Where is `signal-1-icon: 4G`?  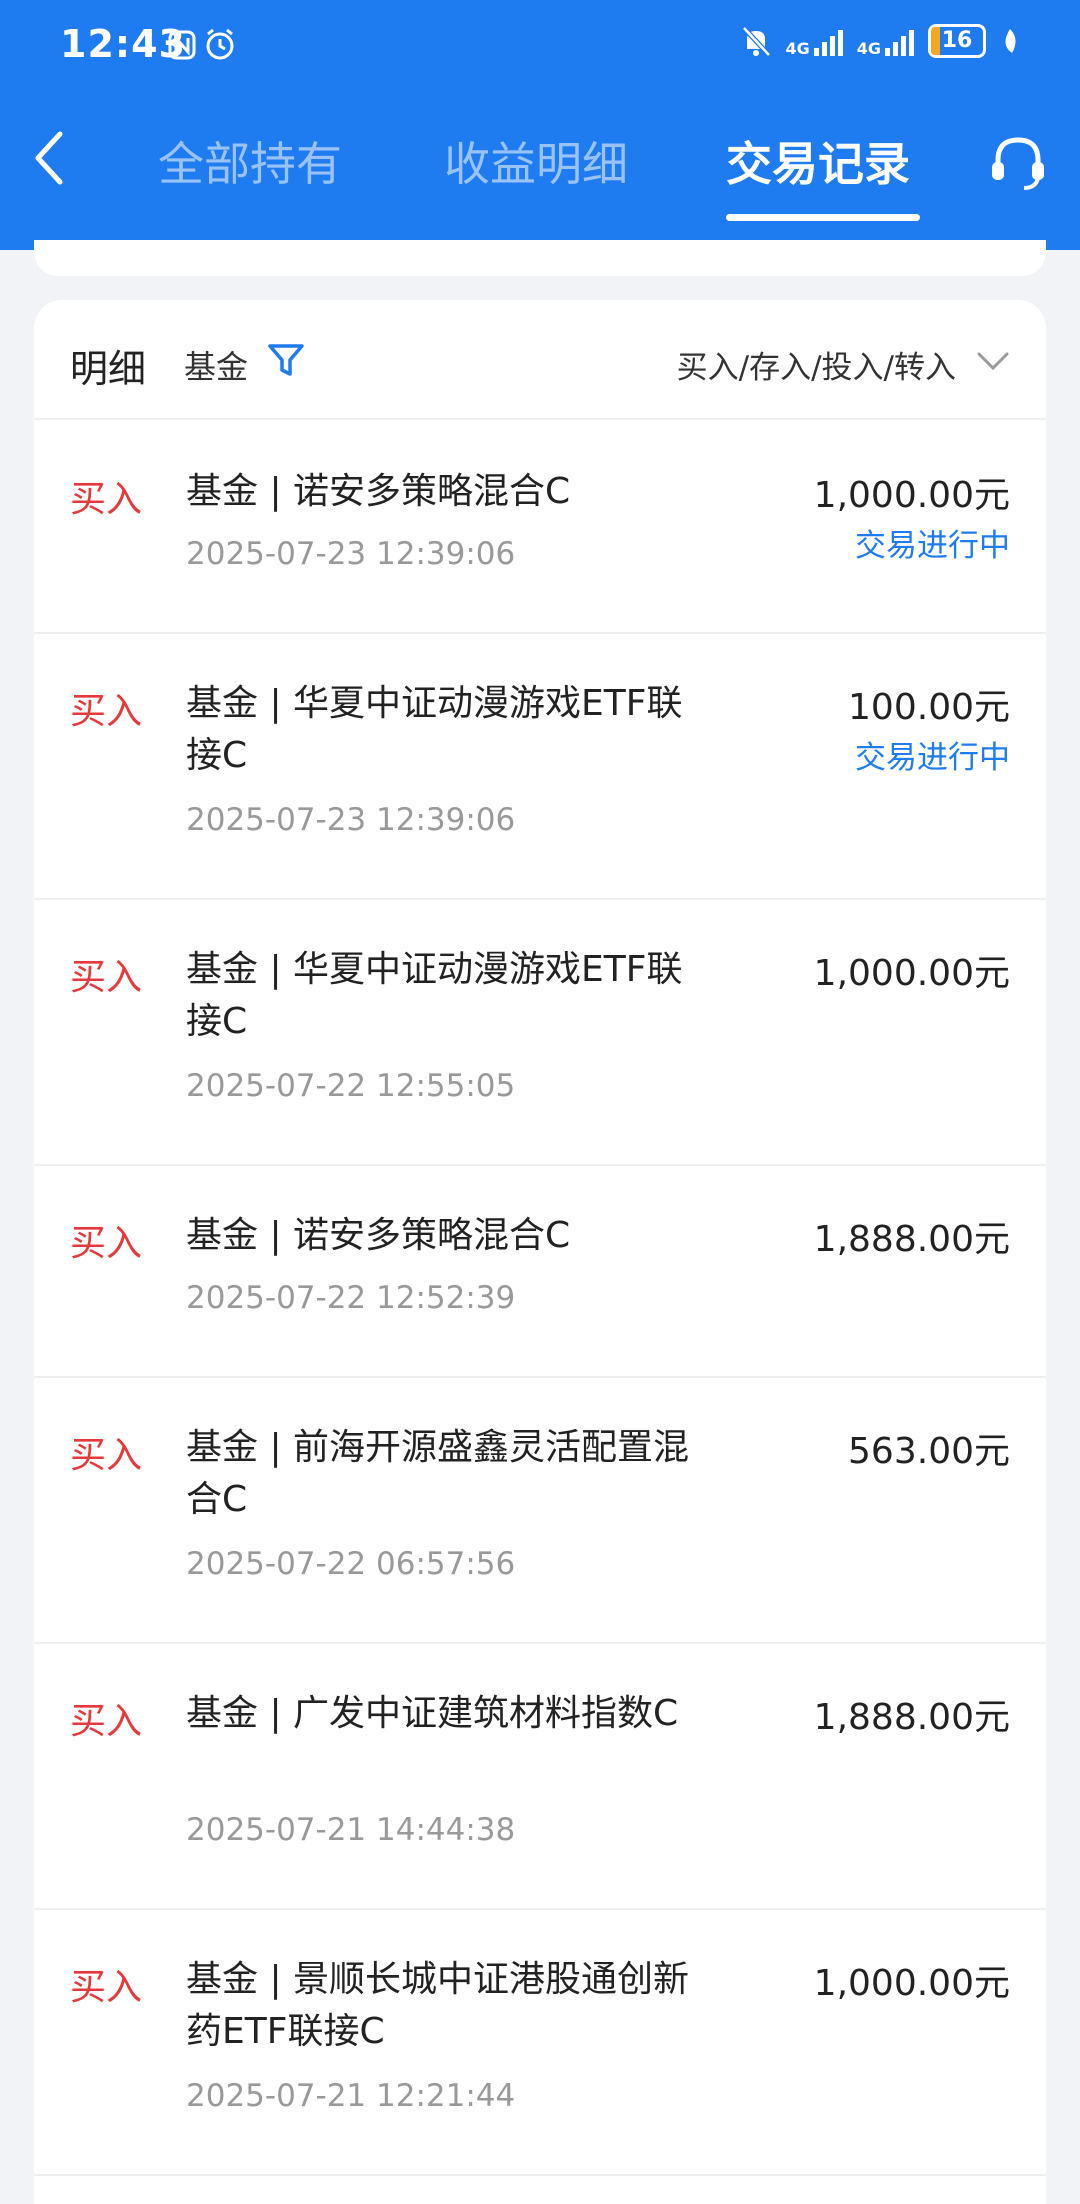
signal-1-icon: 4G is located at coordinates (814, 41).